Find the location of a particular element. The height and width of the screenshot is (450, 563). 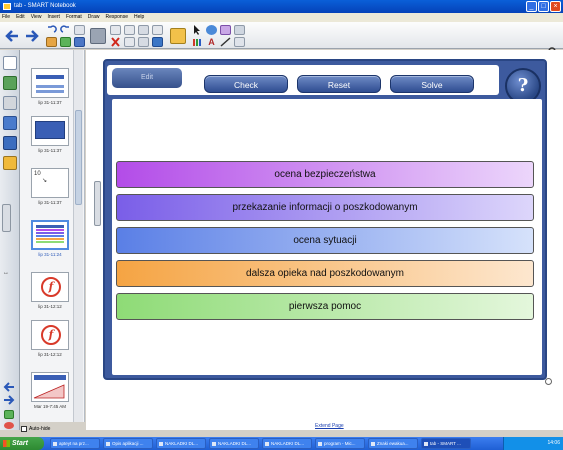

menu-format: Format is located at coordinates (74, 17).